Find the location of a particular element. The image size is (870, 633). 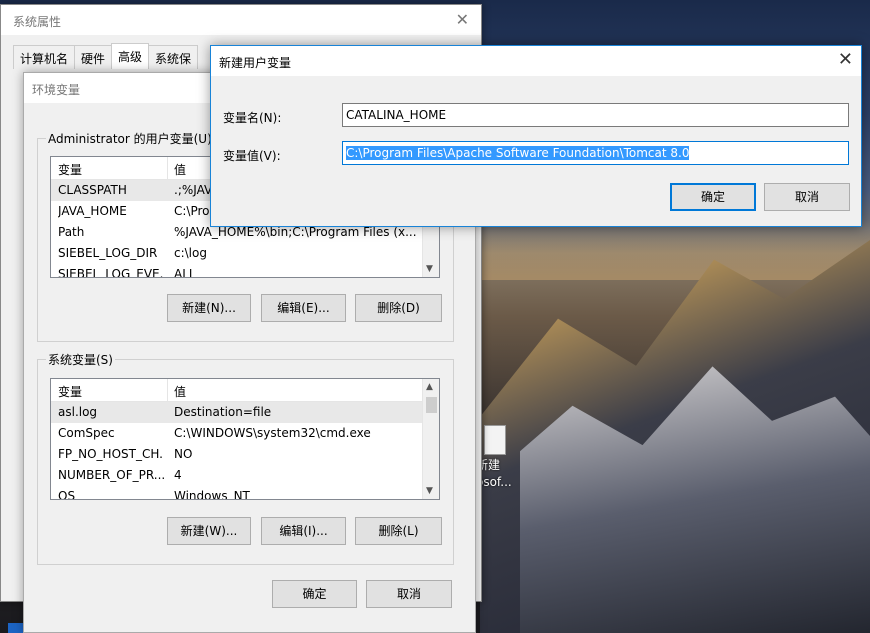

tab-computer-name: 计算机名 is located at coordinates (44, 57).